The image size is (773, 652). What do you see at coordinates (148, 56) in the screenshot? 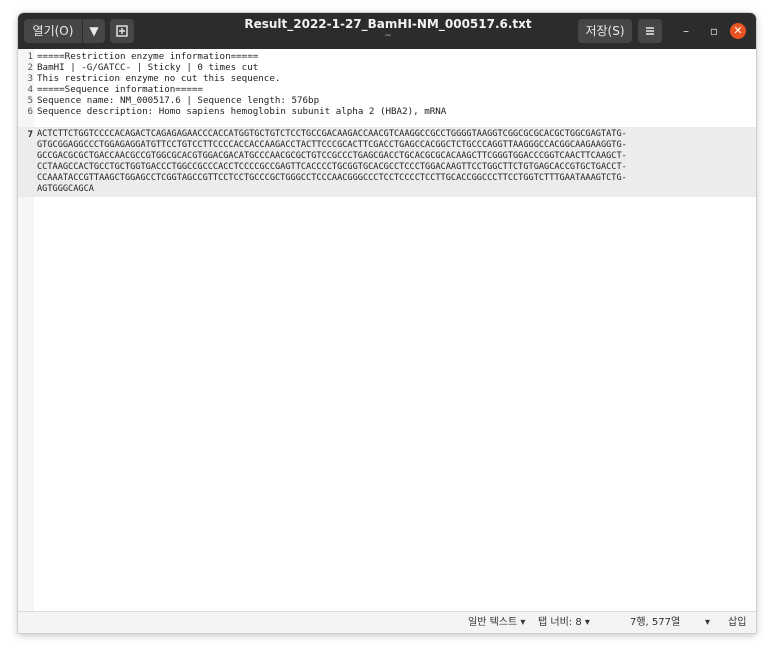
I see `line-text: =====Restriction enzyme information=====` at bounding box center [148, 56].